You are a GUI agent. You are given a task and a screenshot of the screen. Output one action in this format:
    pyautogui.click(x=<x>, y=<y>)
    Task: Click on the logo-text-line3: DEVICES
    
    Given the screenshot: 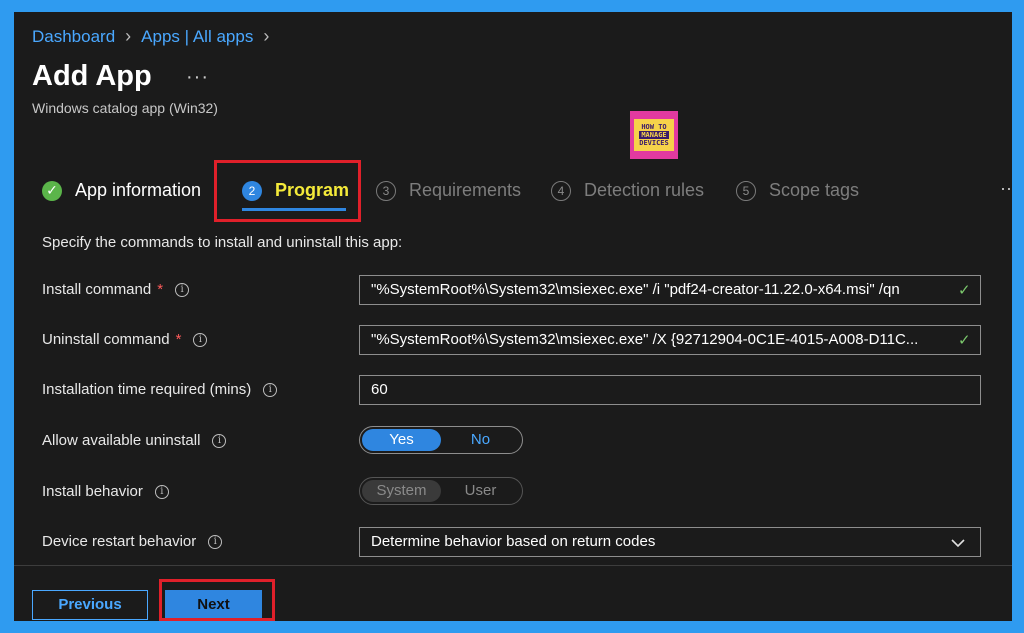 What is the action you would take?
    pyautogui.click(x=654, y=143)
    